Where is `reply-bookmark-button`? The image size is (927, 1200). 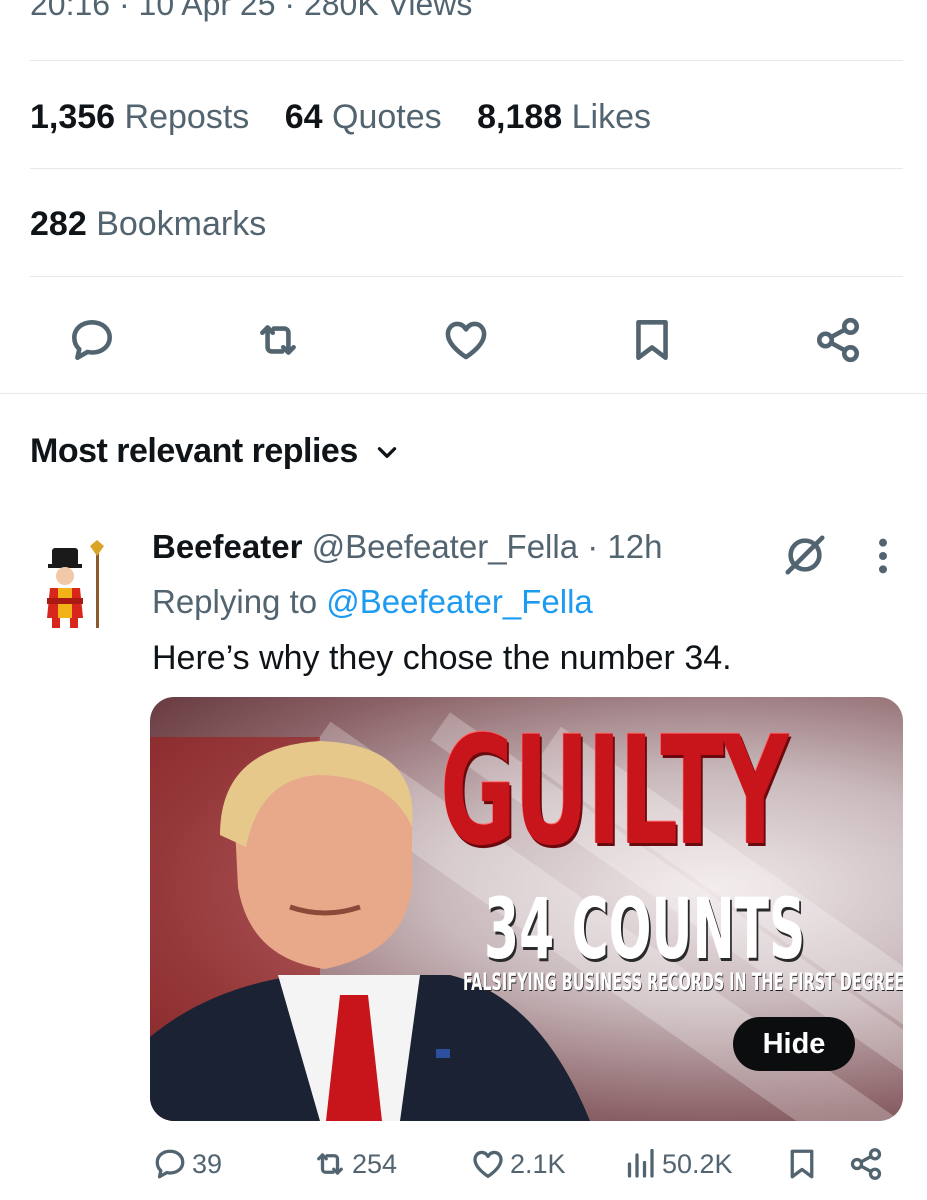
reply-bookmark-button is located at coordinates (804, 1164).